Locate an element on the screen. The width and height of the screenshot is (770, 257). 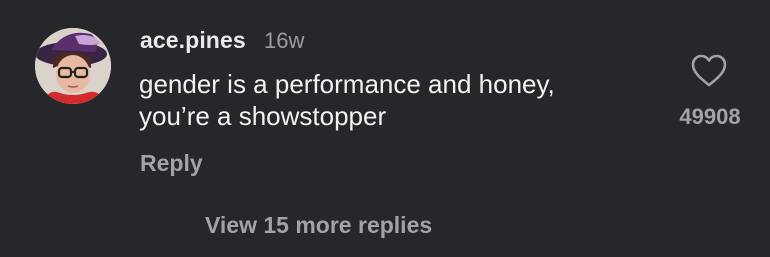
like-button is located at coordinates (709, 71).